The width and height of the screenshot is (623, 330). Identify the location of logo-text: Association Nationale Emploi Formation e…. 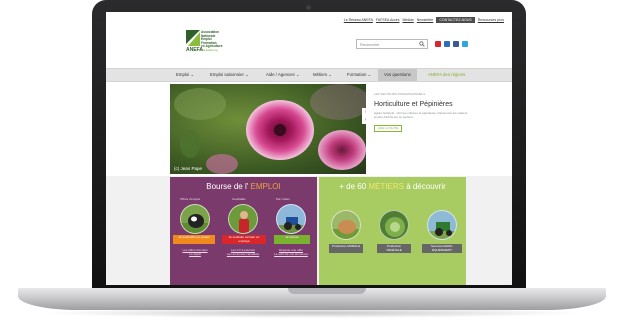
(214, 39).